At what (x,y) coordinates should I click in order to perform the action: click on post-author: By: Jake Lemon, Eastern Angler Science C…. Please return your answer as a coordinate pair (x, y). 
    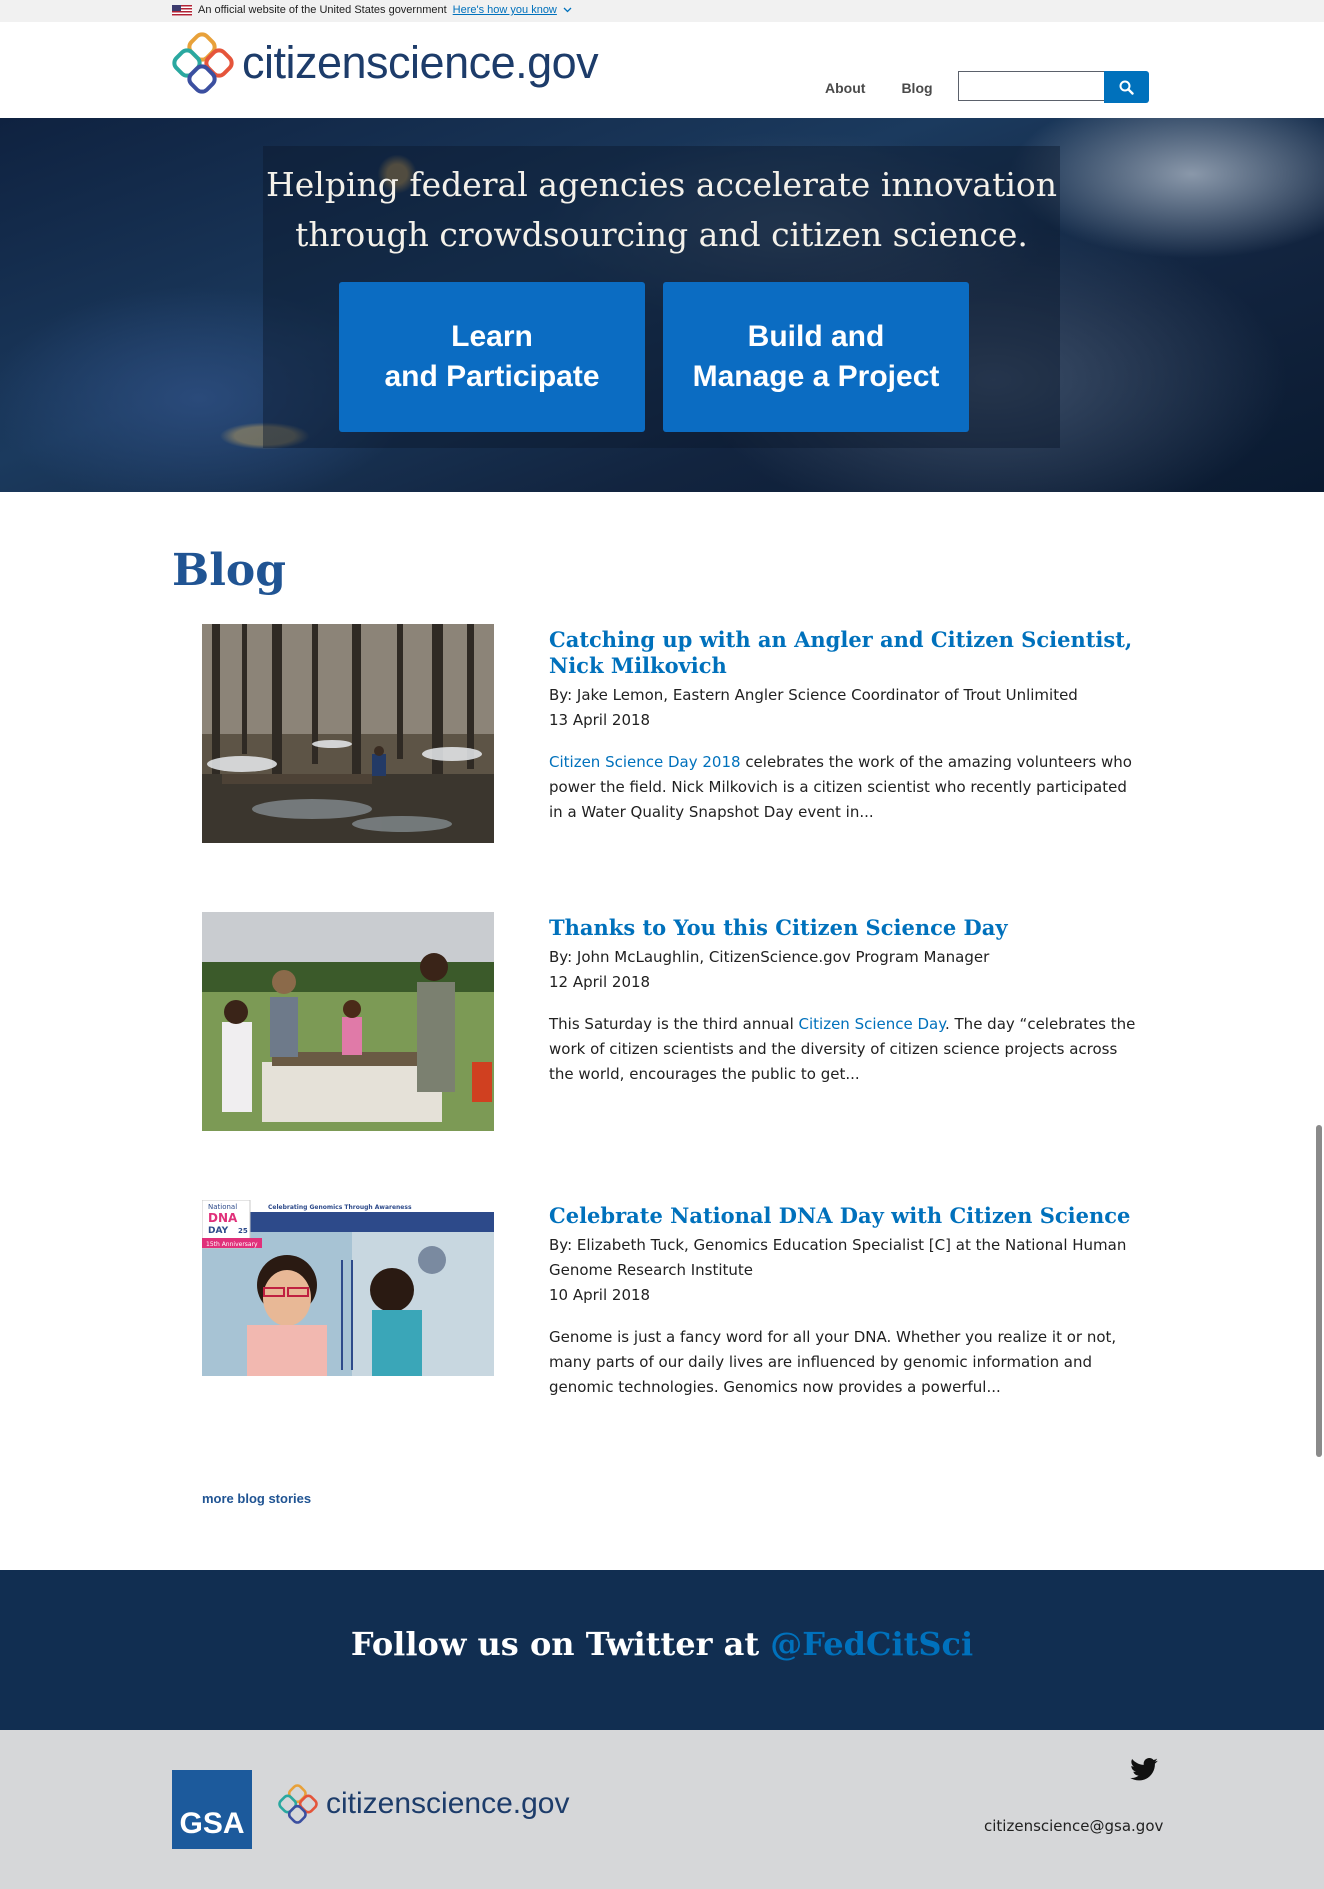
    Looking at the image, I should click on (813, 695).